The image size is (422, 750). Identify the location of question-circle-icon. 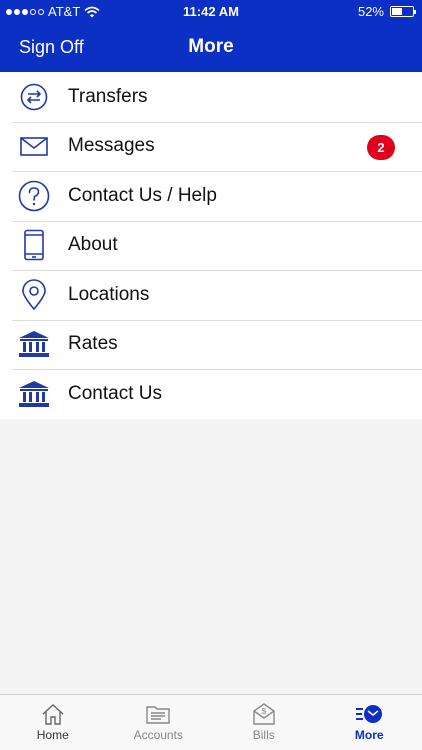
(34, 196).